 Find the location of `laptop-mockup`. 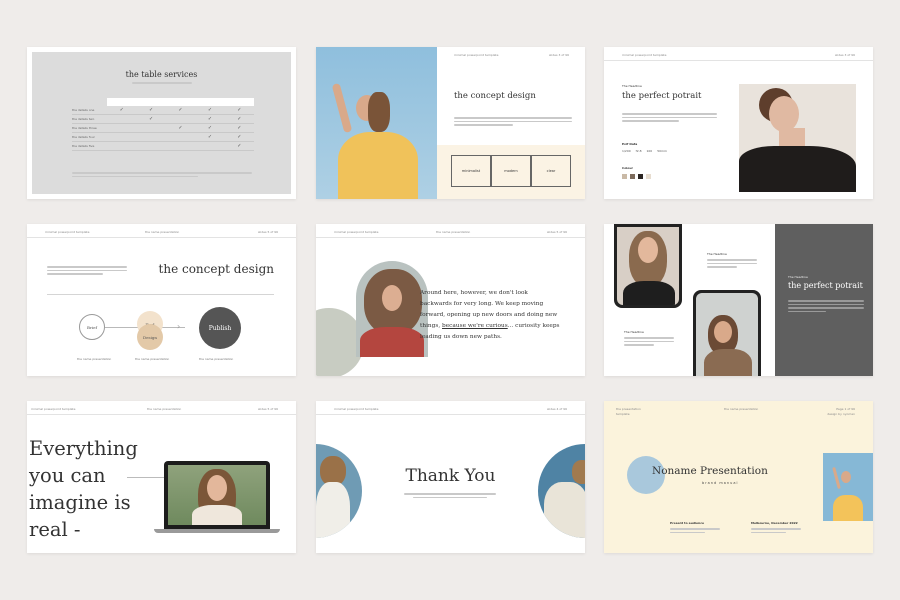

laptop-mockup is located at coordinates (217, 495).